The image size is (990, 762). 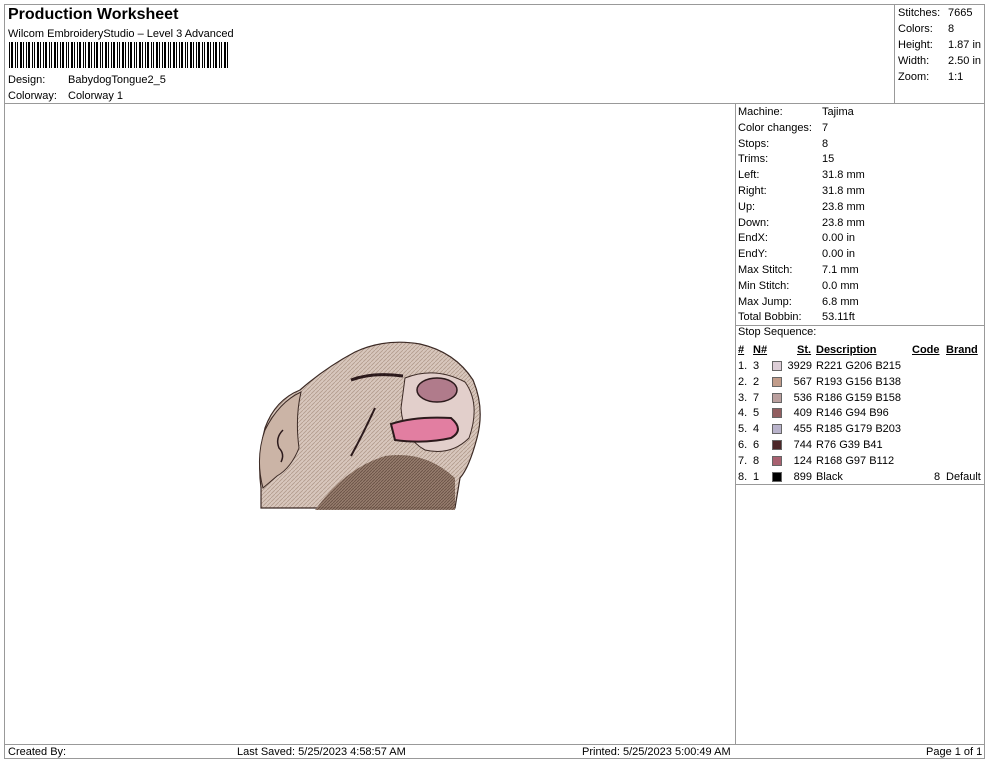 I want to click on machine-value: 6.8 mm, so click(x=840, y=301).